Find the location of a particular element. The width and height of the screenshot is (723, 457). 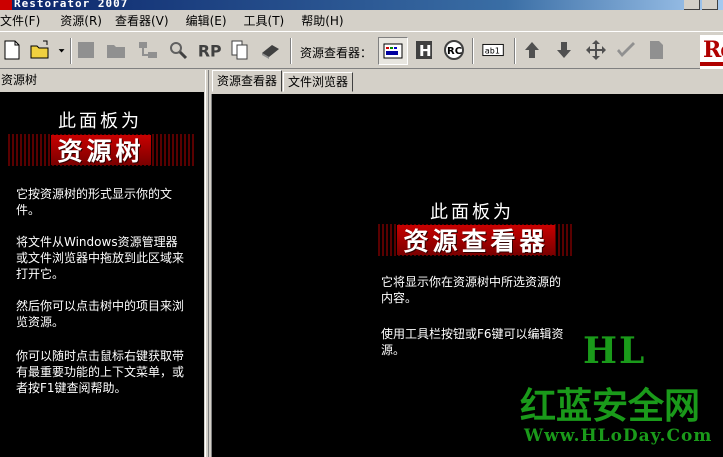

tree-paragraph: 你可以随时点击鼠标右键获取带有最重要功能的上下文菜单，或者按F1键查阅帮助。 is located at coordinates (100, 372).